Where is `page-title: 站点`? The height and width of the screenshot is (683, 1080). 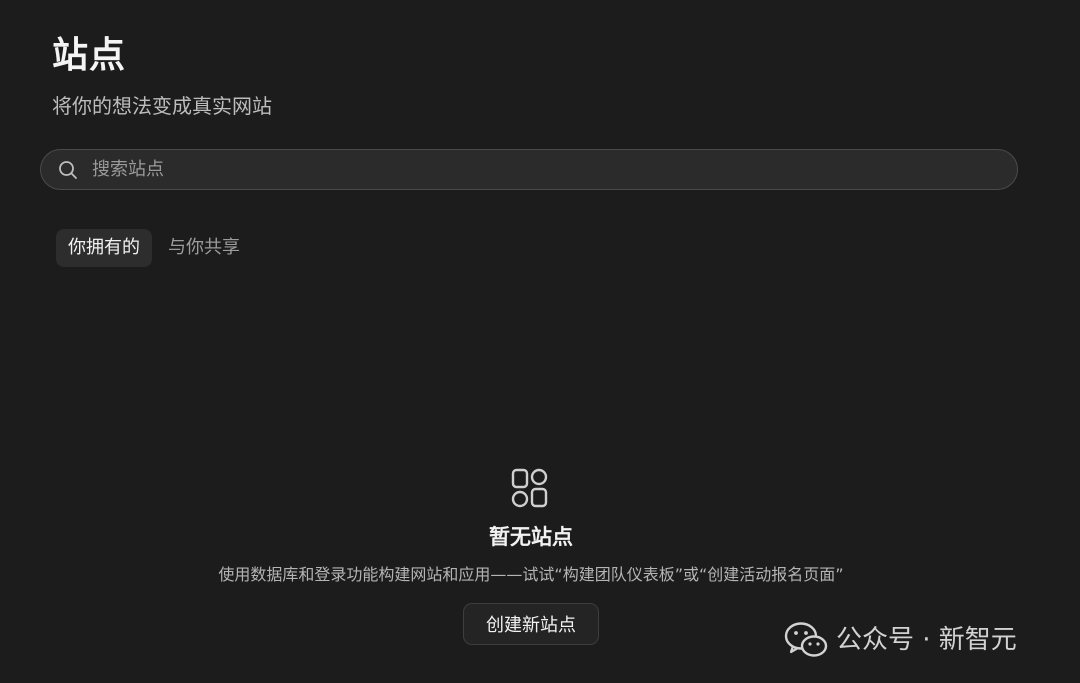 page-title: 站点 is located at coordinates (89, 55).